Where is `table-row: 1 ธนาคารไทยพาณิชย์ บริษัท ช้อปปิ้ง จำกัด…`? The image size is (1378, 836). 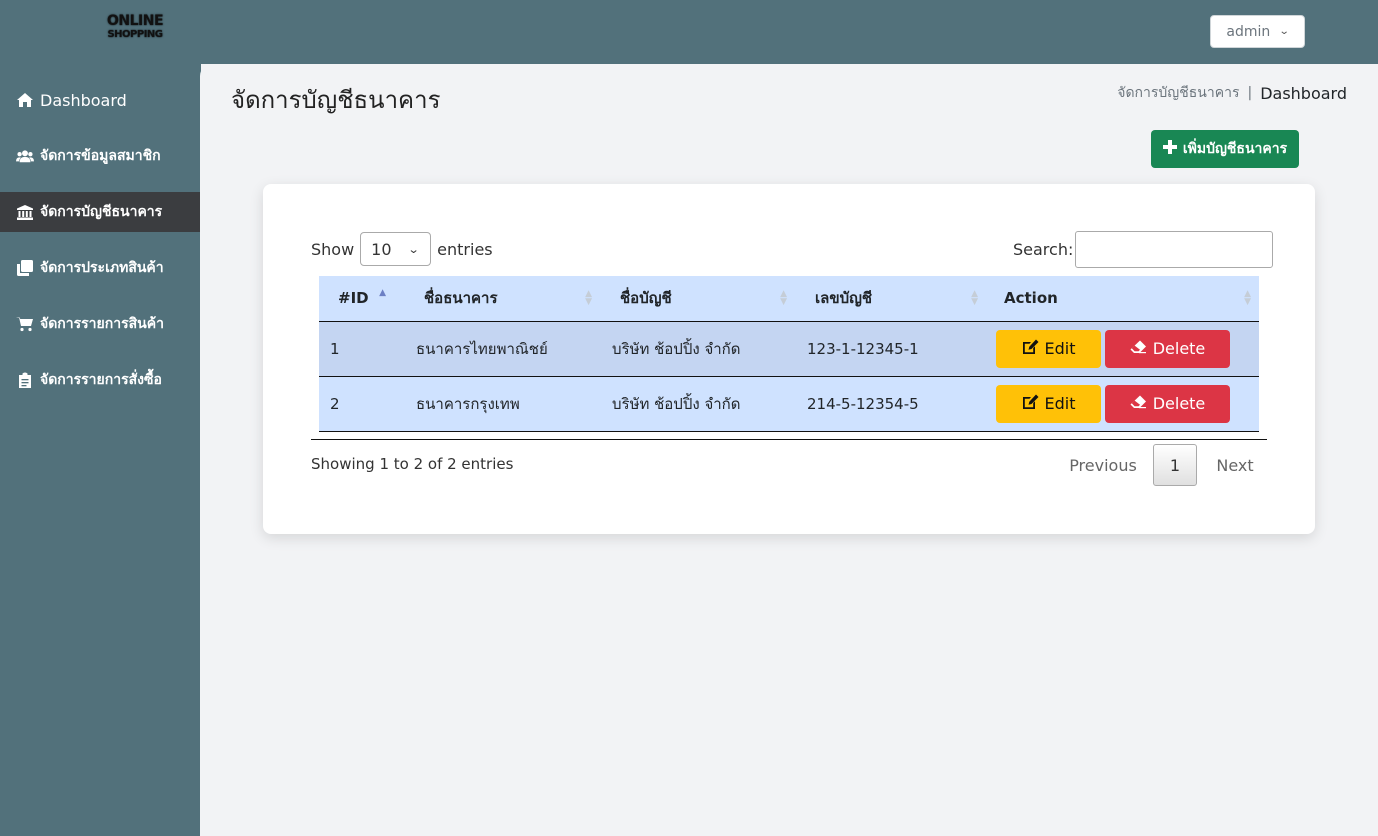 table-row: 1 ธนาคารไทยพาณิชย์ บริษัท ช้อปปิ้ง จำกัด… is located at coordinates (789, 349).